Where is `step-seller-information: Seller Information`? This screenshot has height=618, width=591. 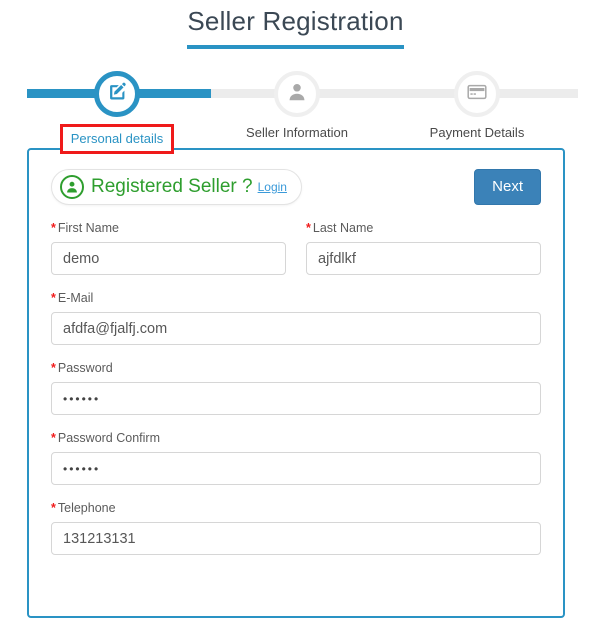 step-seller-information: Seller Information is located at coordinates (297, 101).